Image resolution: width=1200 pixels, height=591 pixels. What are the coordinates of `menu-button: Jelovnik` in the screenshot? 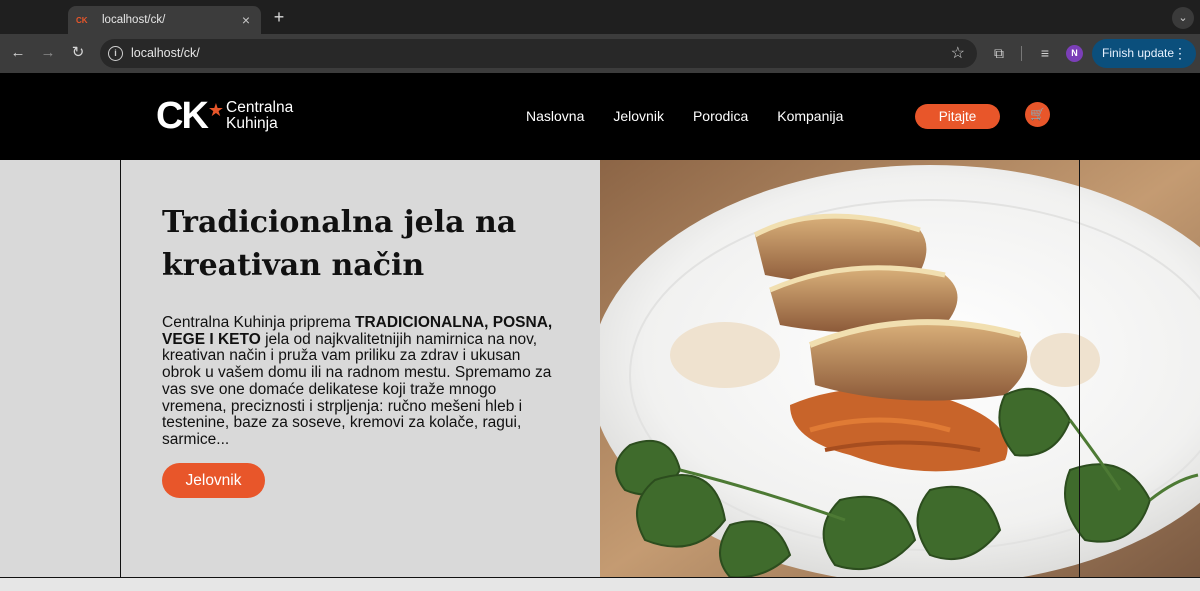 It's located at (213, 480).